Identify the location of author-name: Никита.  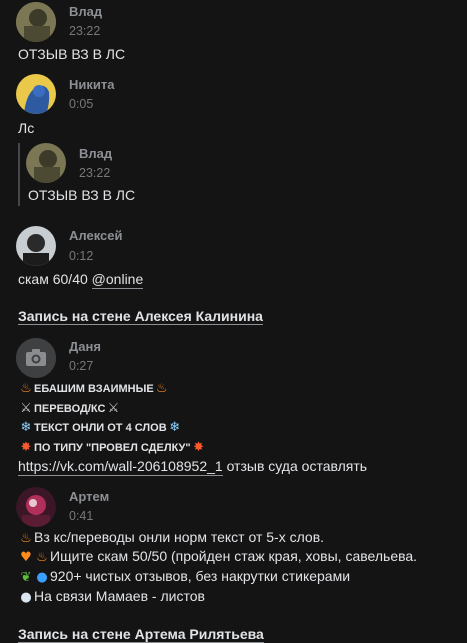
(91, 84).